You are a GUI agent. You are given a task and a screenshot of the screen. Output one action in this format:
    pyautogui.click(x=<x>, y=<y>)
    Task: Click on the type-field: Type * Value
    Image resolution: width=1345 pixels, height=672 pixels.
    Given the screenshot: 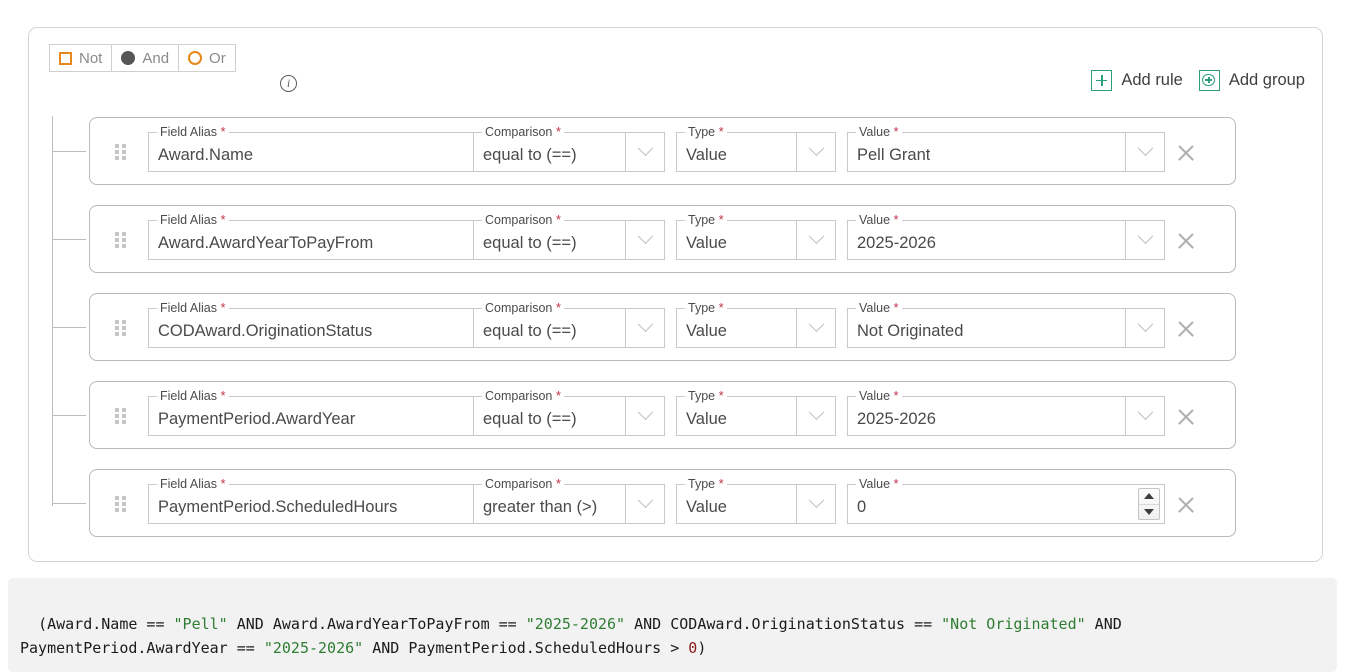 What is the action you would take?
    pyautogui.click(x=756, y=324)
    